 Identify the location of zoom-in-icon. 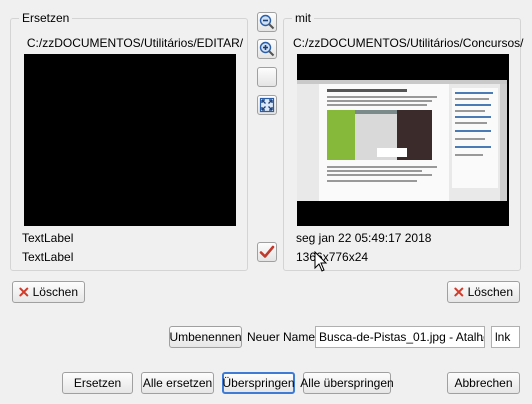
(267, 49).